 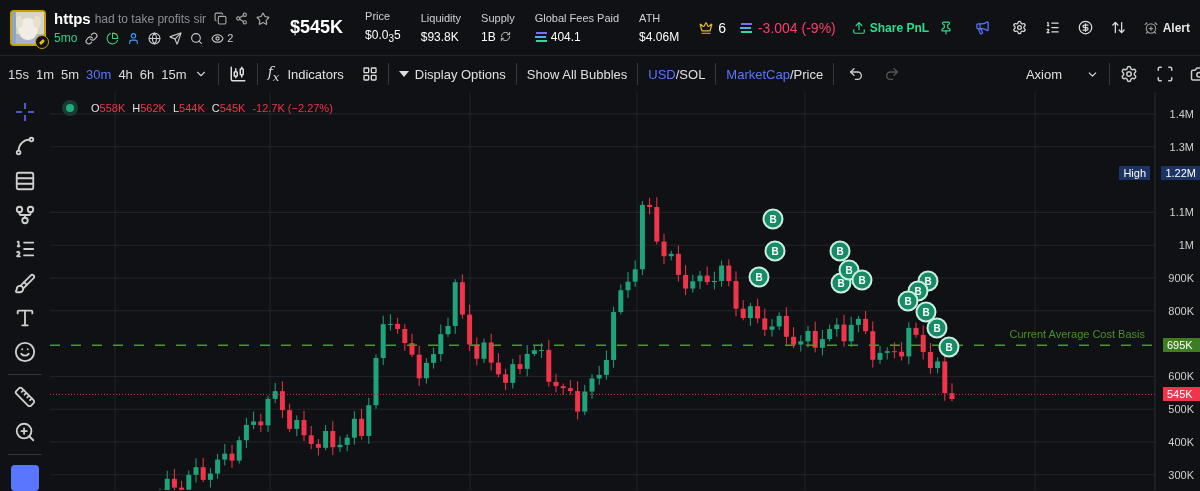 I want to click on axis-label: 1.1M, so click(x=1181, y=212).